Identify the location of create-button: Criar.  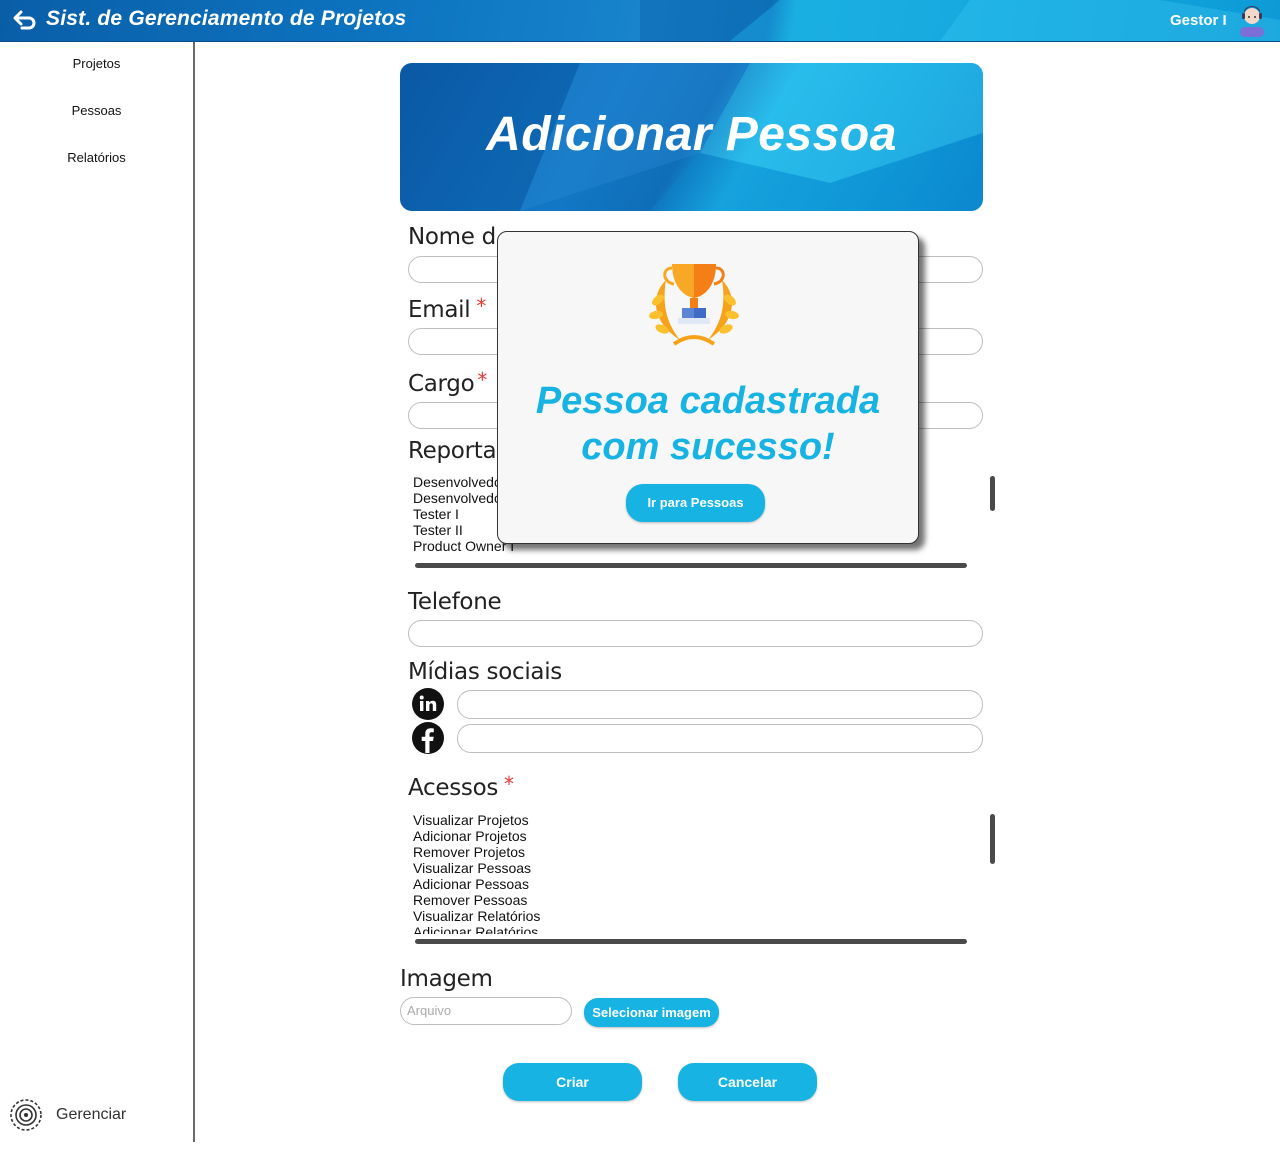
(572, 1082).